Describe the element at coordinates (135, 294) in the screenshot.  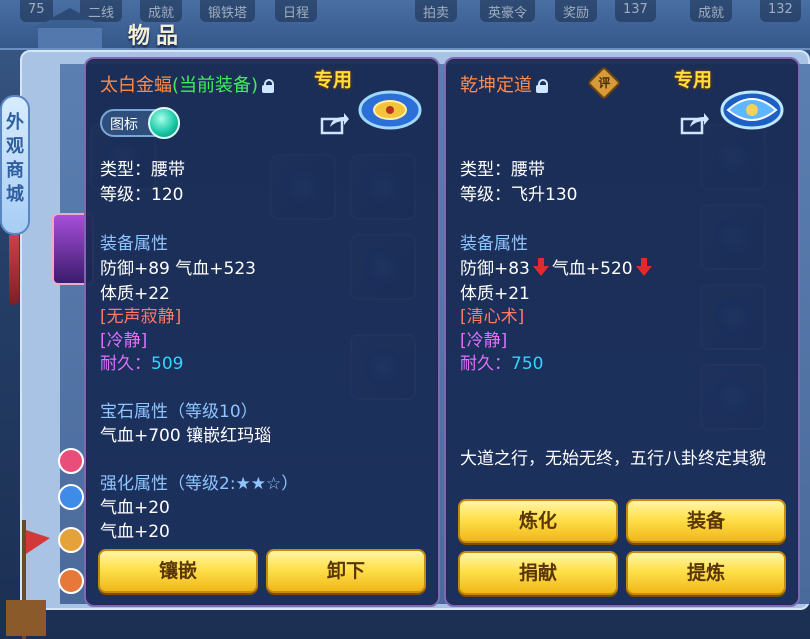
I see `attr-line: 体质+22` at that location.